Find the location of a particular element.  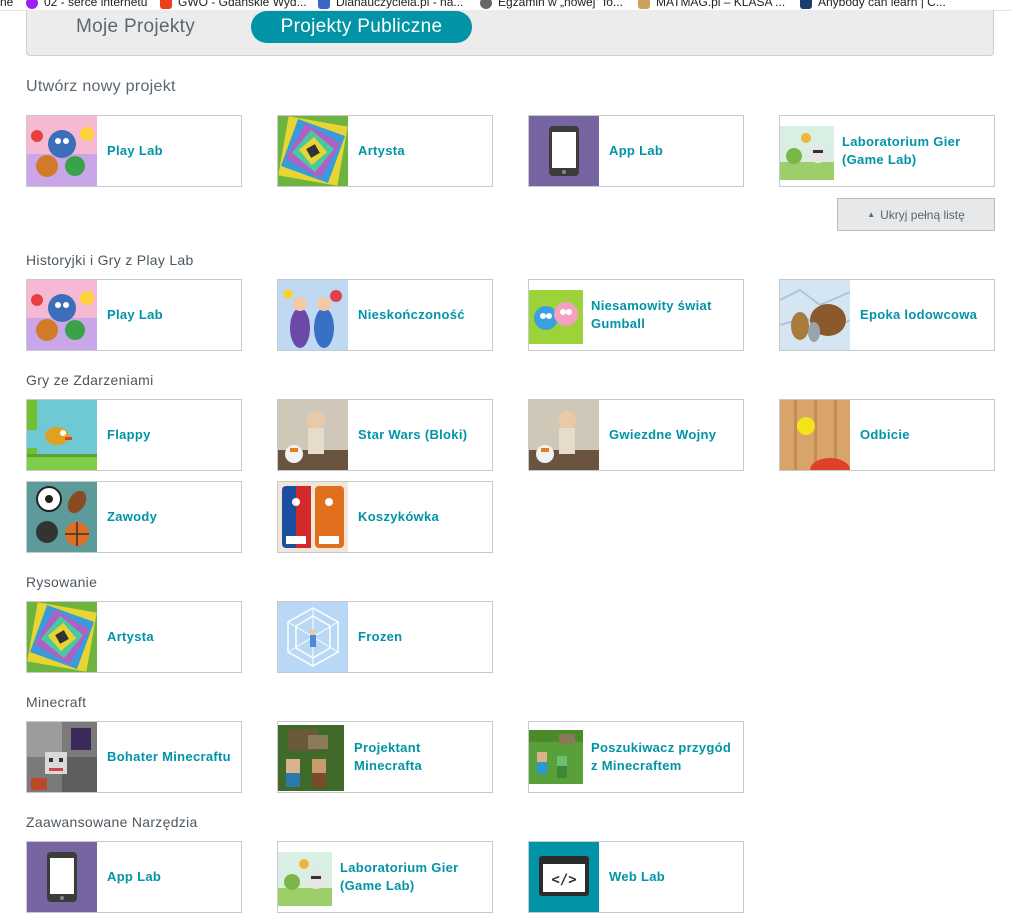

project-card-frozen: Frozen is located at coordinates (385, 637).